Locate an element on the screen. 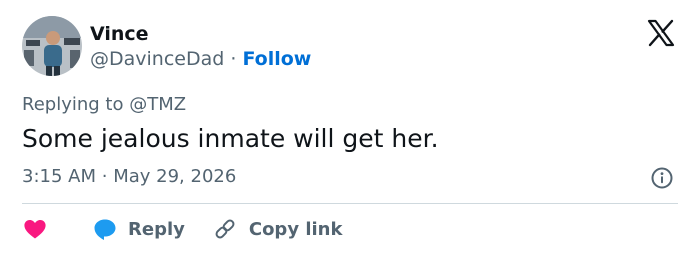 This screenshot has height=256, width=700. copy-link-button: Copy link is located at coordinates (278, 229).